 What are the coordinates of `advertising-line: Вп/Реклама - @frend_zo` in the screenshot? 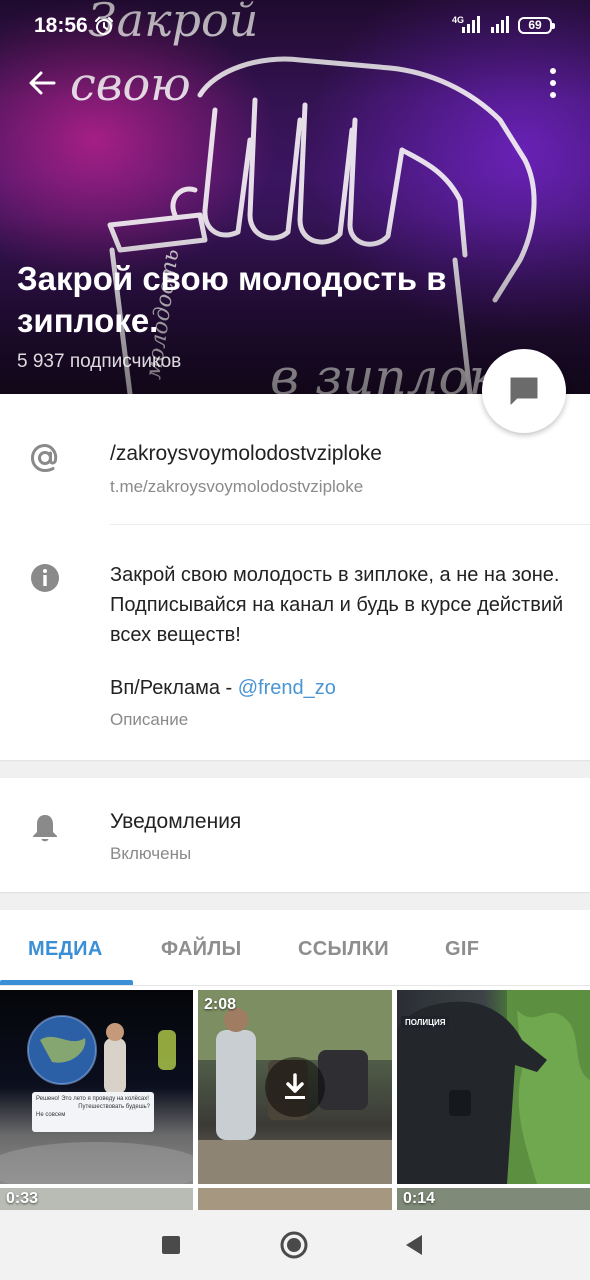 It's located at (223, 688).